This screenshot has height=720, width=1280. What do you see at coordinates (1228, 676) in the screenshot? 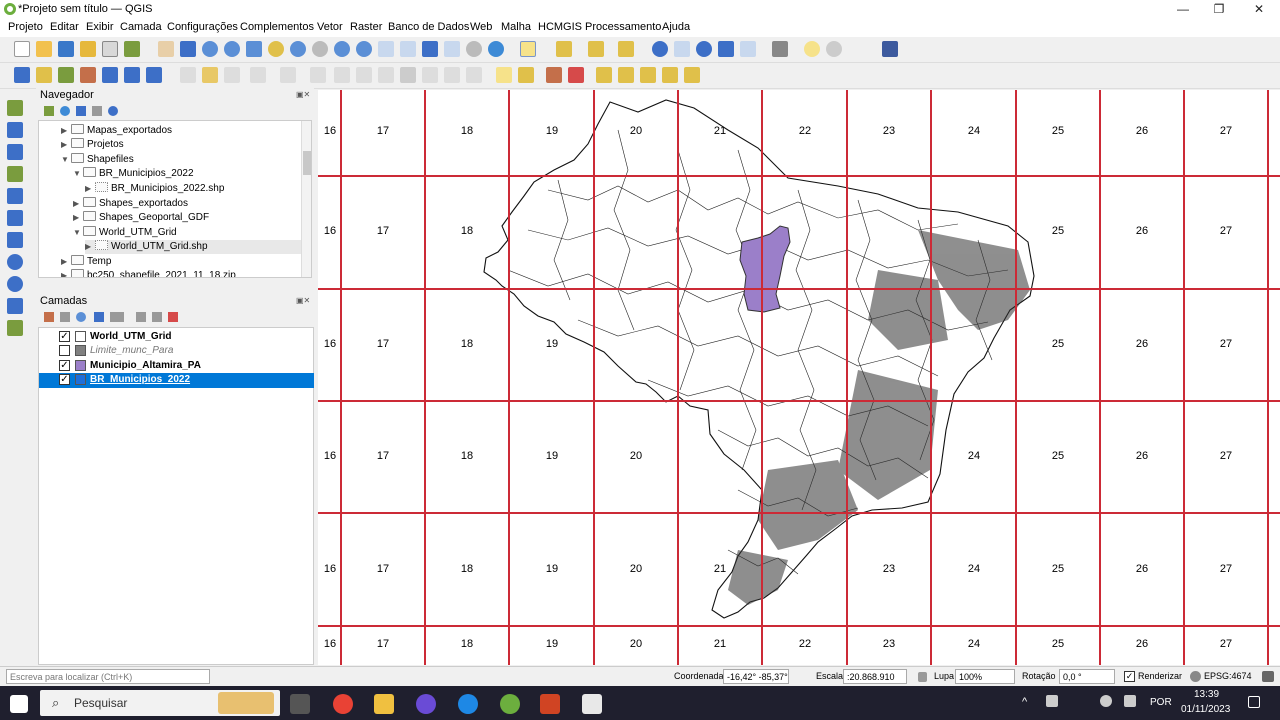
I see `epsg-label: EPSG:4674` at bounding box center [1228, 676].